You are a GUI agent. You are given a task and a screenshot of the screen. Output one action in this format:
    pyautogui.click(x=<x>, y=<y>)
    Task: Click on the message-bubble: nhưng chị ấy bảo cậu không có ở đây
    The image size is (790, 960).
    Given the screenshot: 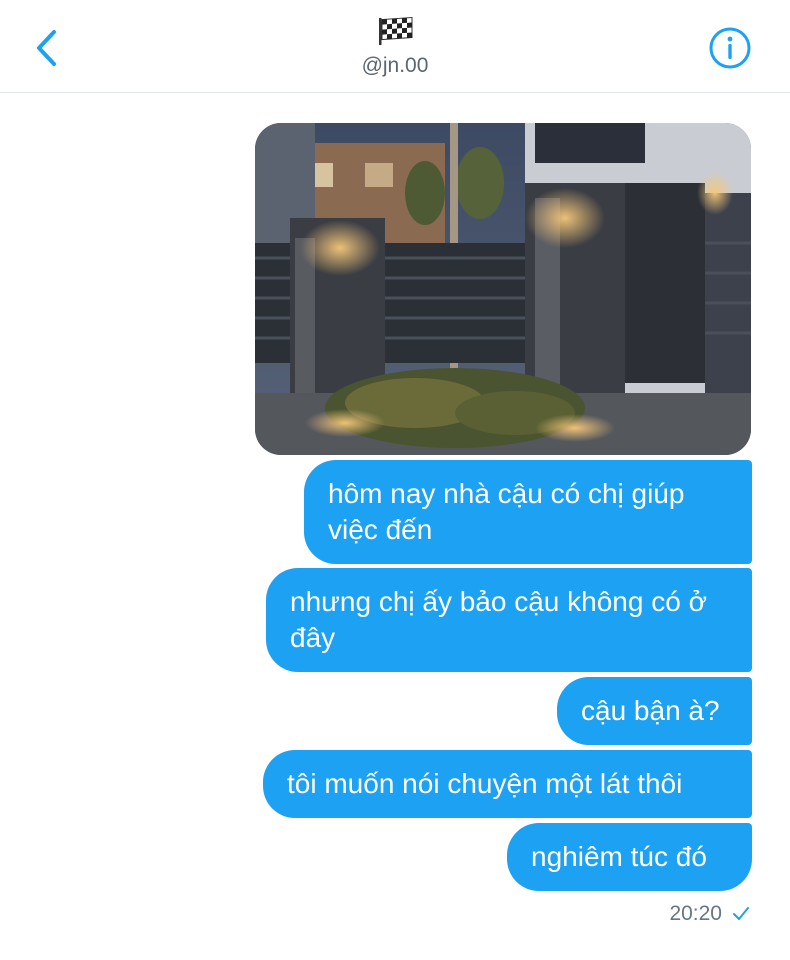 What is the action you would take?
    pyautogui.click(x=509, y=620)
    